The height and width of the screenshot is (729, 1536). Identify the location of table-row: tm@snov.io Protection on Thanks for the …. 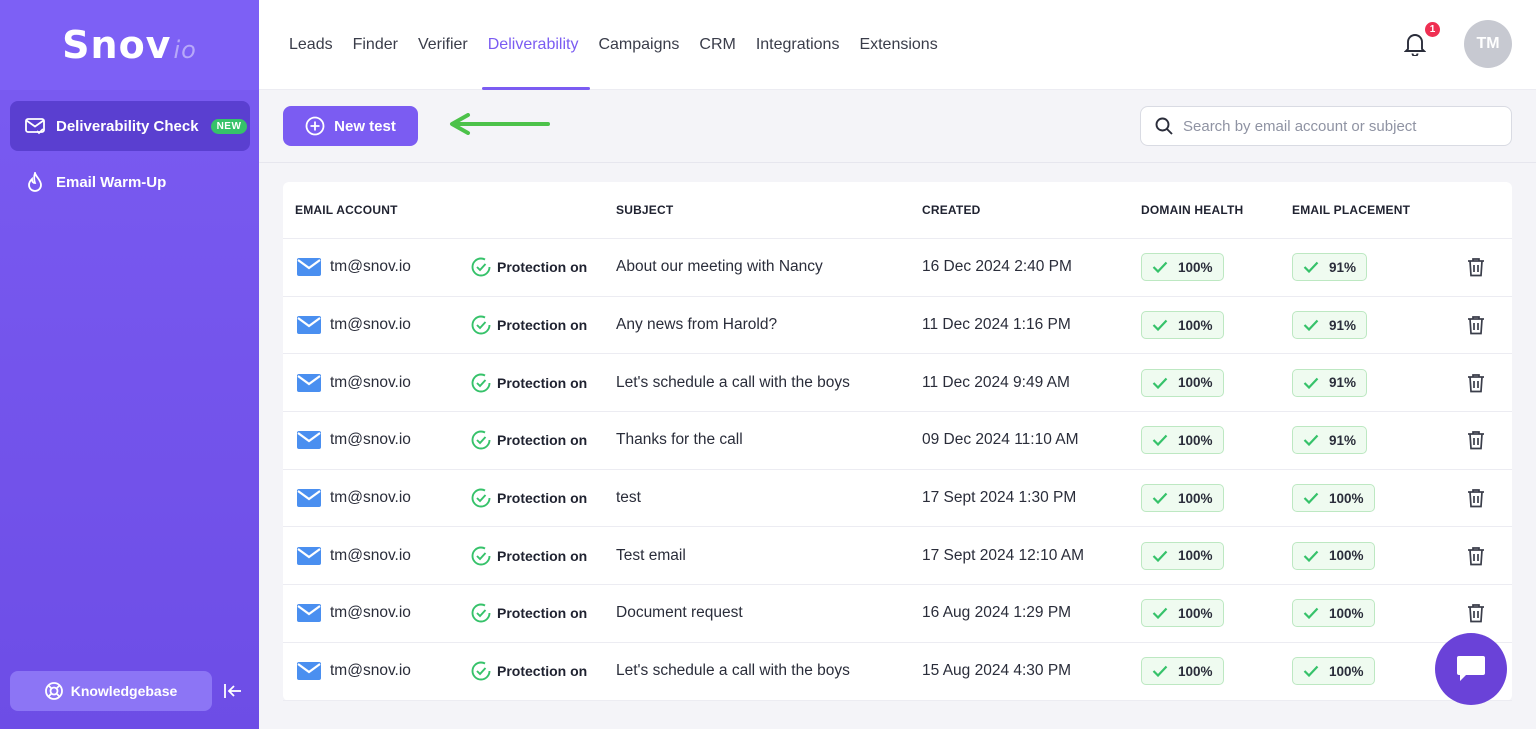
(897, 441).